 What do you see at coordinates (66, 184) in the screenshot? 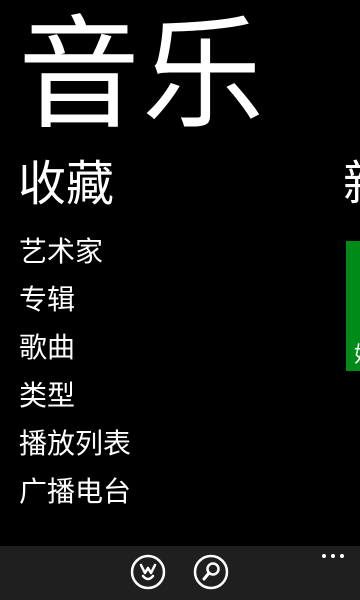
I see `collection-section-title: 收藏` at bounding box center [66, 184].